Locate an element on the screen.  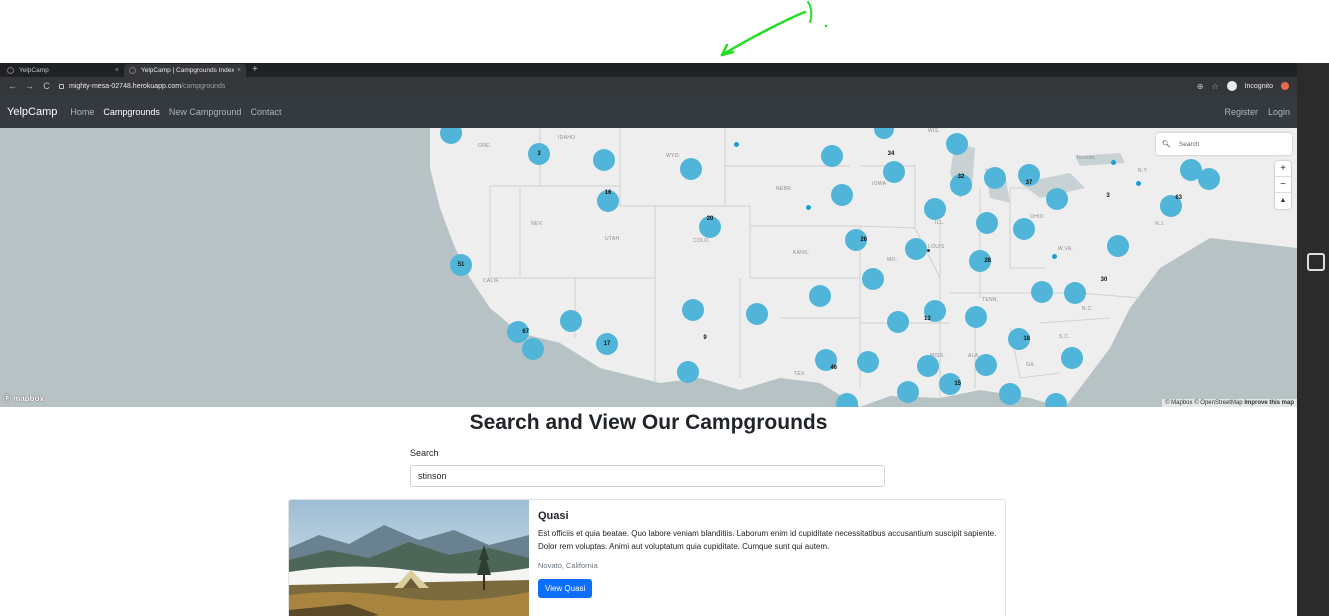
nav-link-new-campground: New Campground is located at coordinates (205, 112).